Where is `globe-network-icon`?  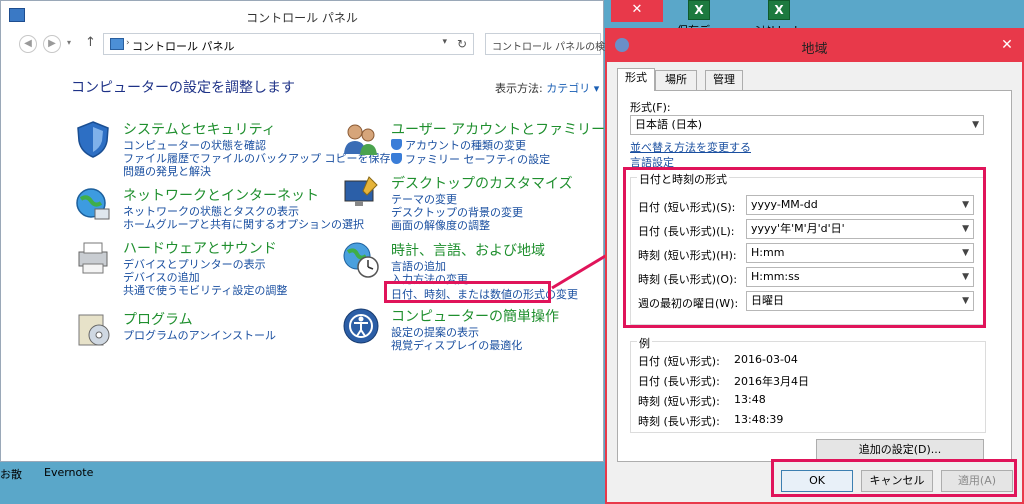
globe-network-icon is located at coordinates (93, 204).